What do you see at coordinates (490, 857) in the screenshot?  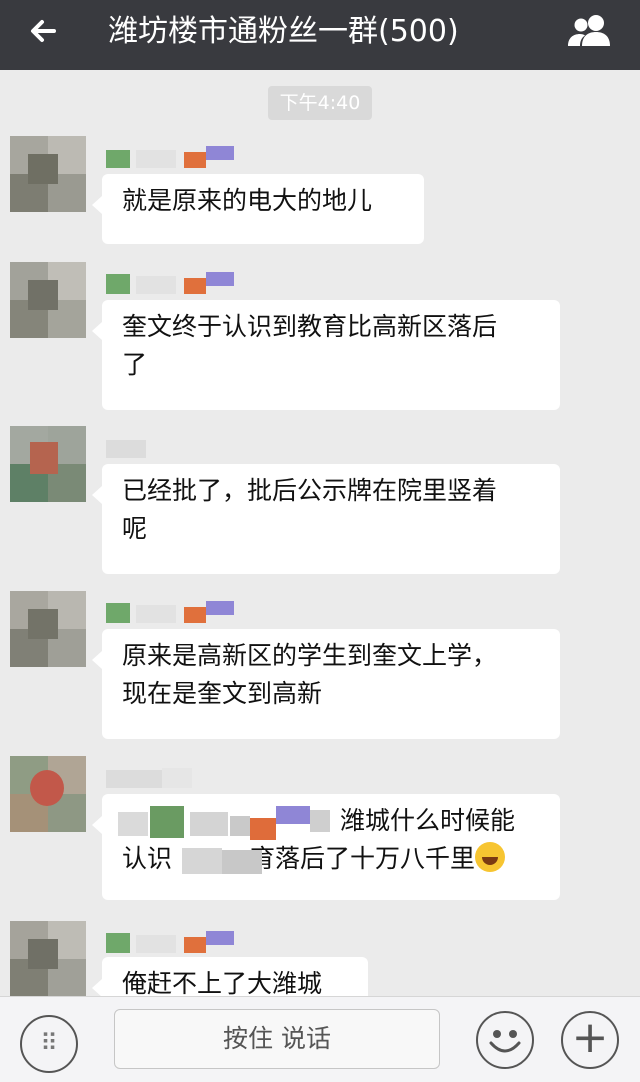 I see `laugh-cry-emoji-icon` at bounding box center [490, 857].